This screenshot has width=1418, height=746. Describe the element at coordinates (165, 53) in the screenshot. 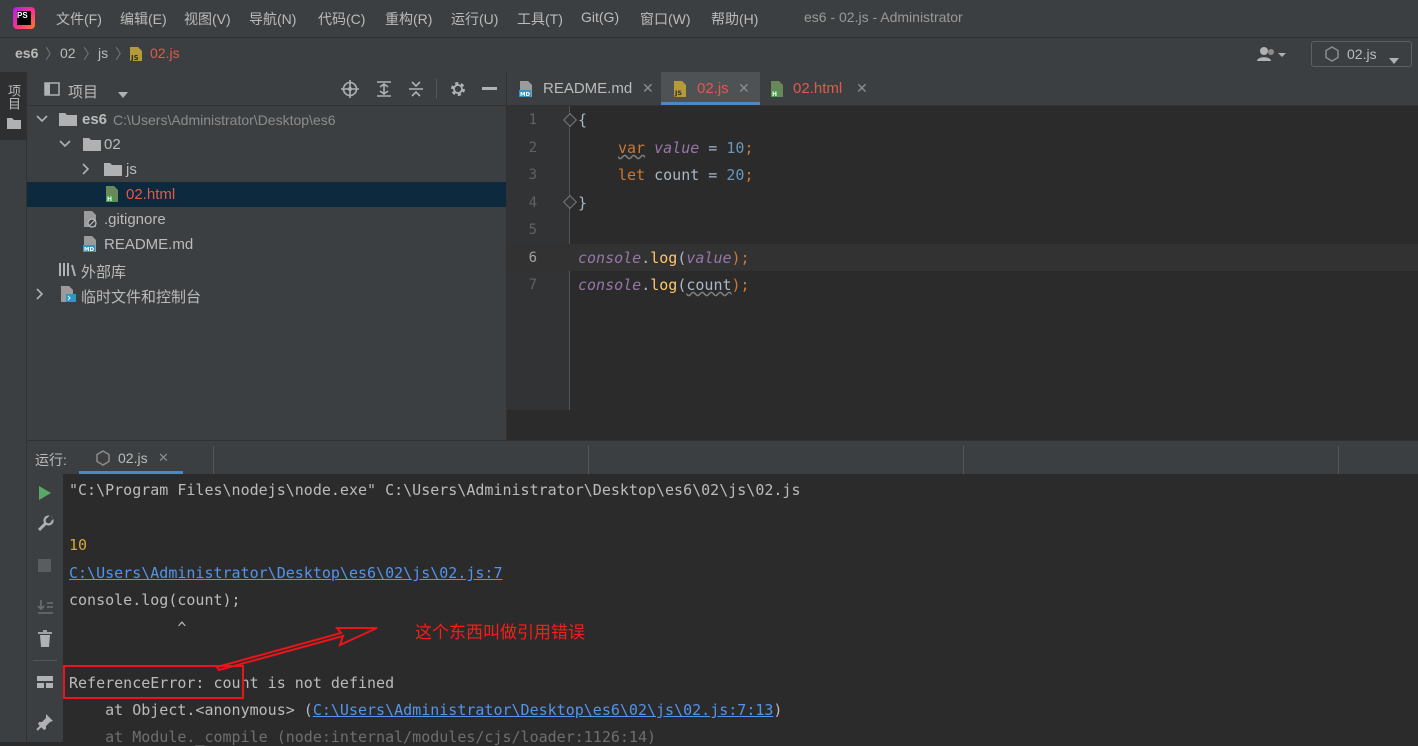

I see `breadcrumb-file: 02.js` at that location.